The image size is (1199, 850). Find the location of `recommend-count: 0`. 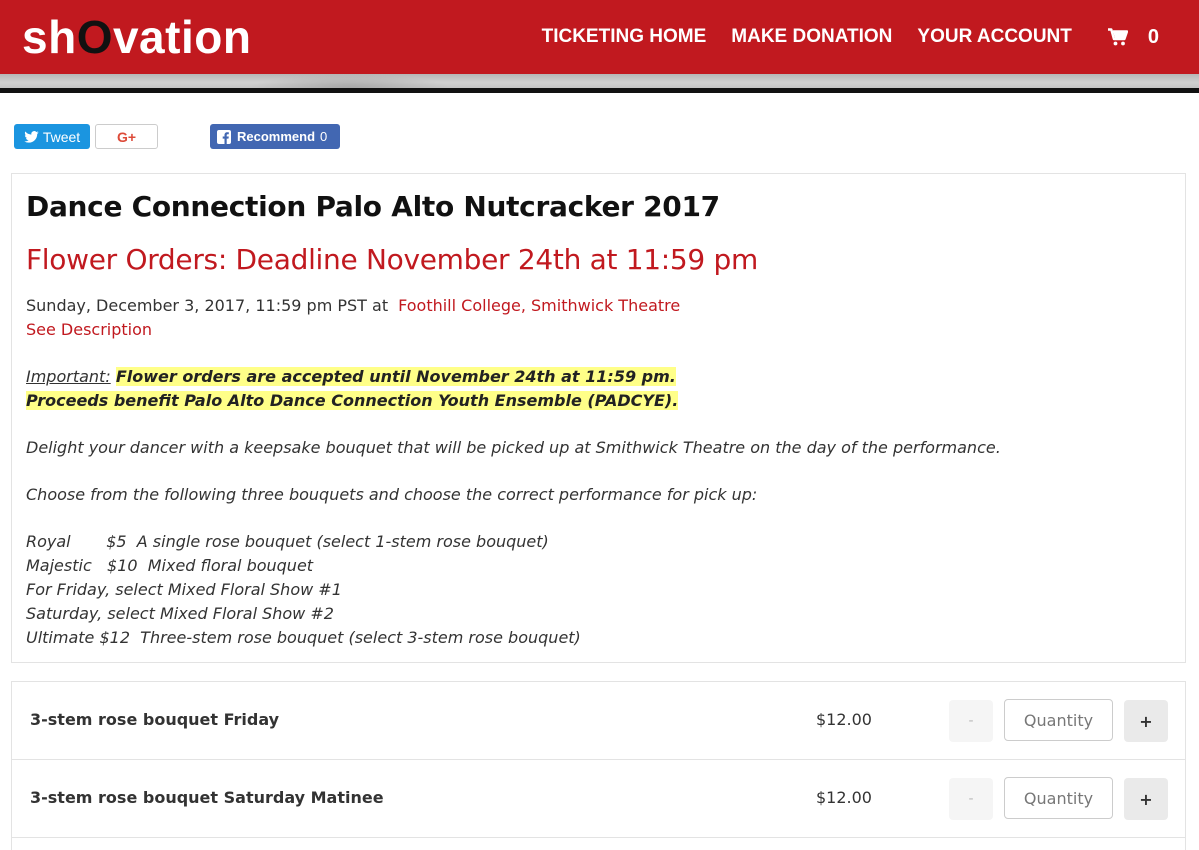

recommend-count: 0 is located at coordinates (324, 136).